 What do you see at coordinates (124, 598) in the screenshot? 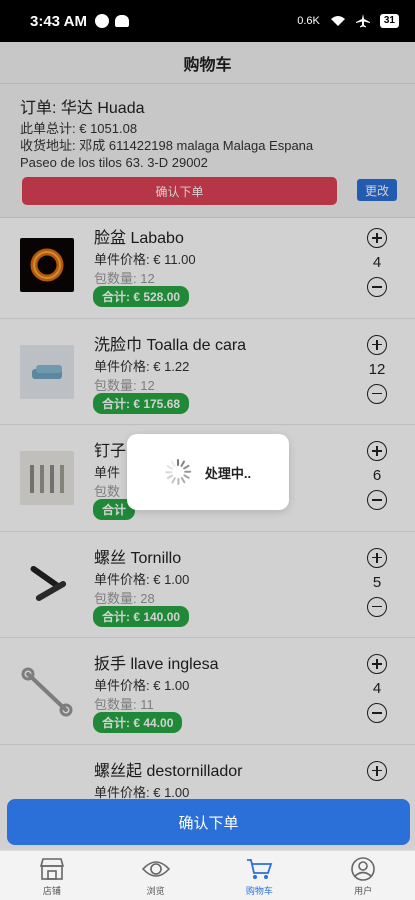
I see `item-pack: 包数量: 28` at bounding box center [124, 598].